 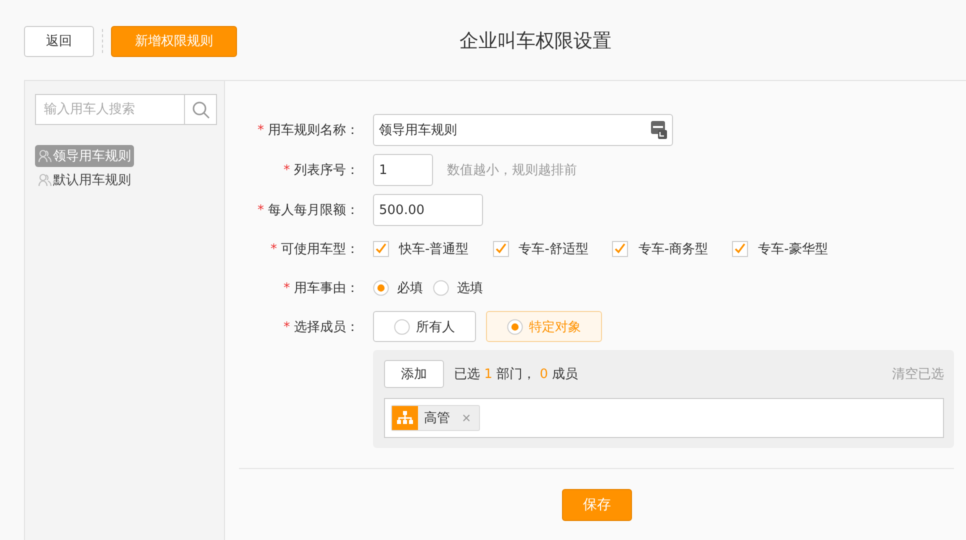 I want to click on tag-label: 高管, so click(x=437, y=418).